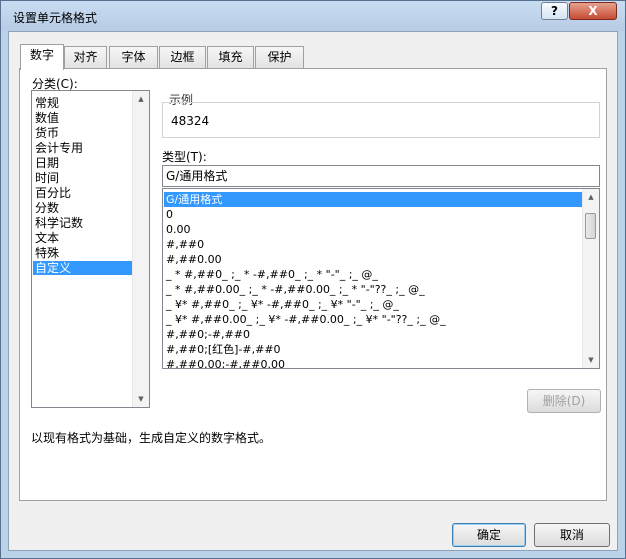  Describe the element at coordinates (84, 118) in the screenshot. I see `category-item: 数值` at that location.